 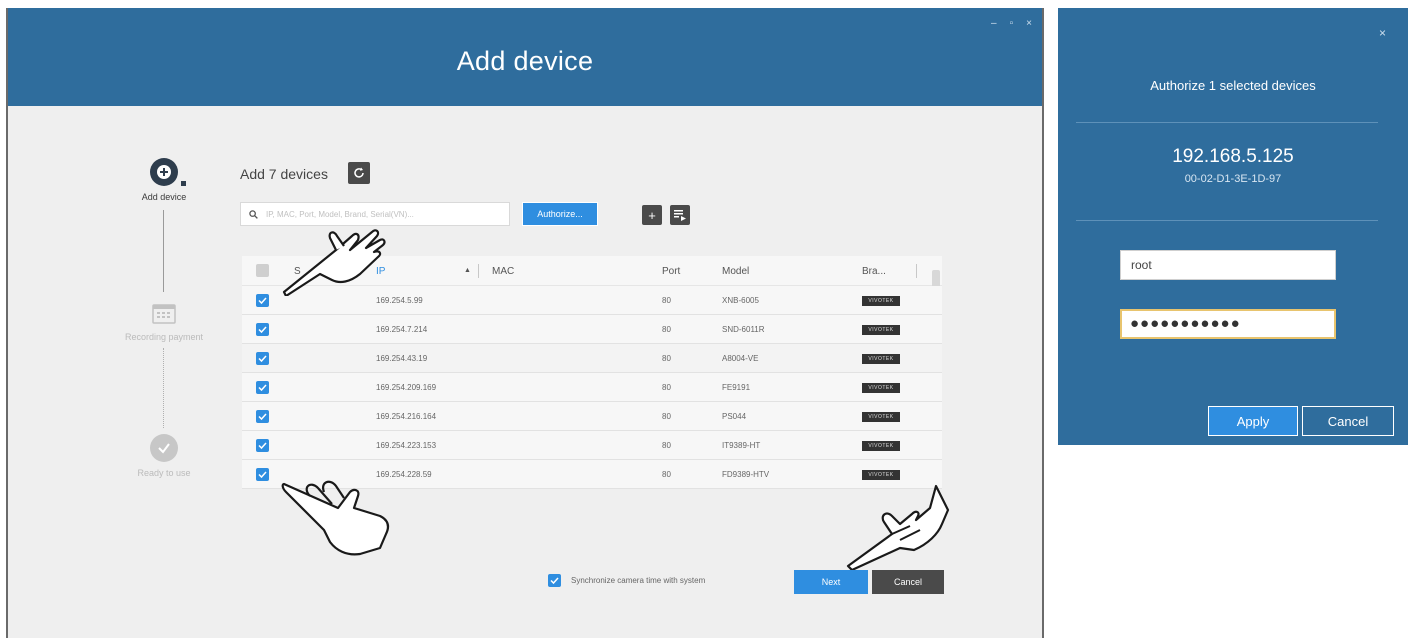 I want to click on add-device-icon, so click(x=168, y=172).